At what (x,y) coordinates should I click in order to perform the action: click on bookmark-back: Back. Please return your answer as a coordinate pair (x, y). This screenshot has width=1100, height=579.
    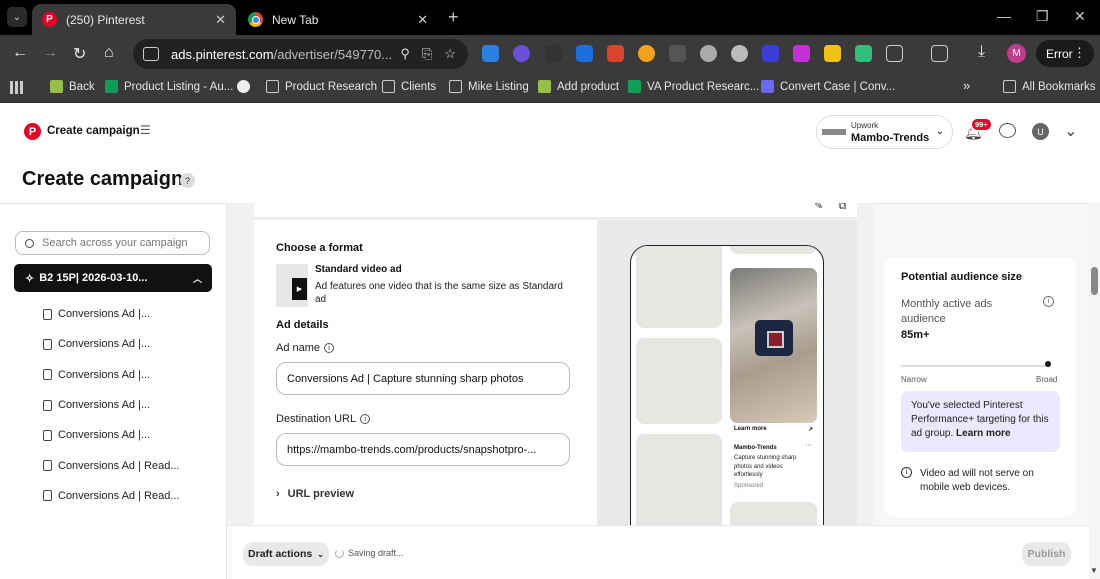
    Looking at the image, I should click on (72, 86).